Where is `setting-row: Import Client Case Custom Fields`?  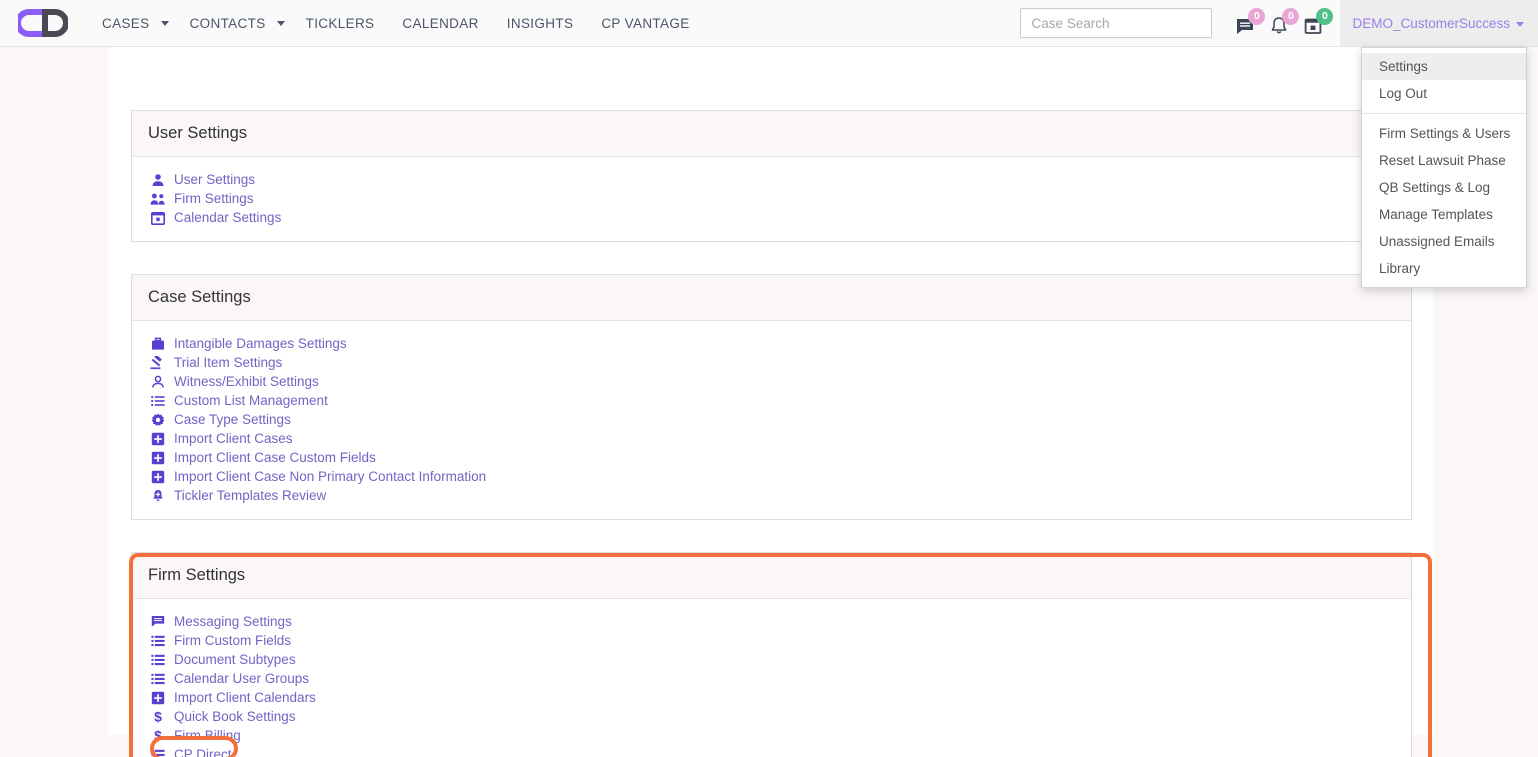
setting-row: Import Client Case Custom Fields is located at coordinates (771, 457).